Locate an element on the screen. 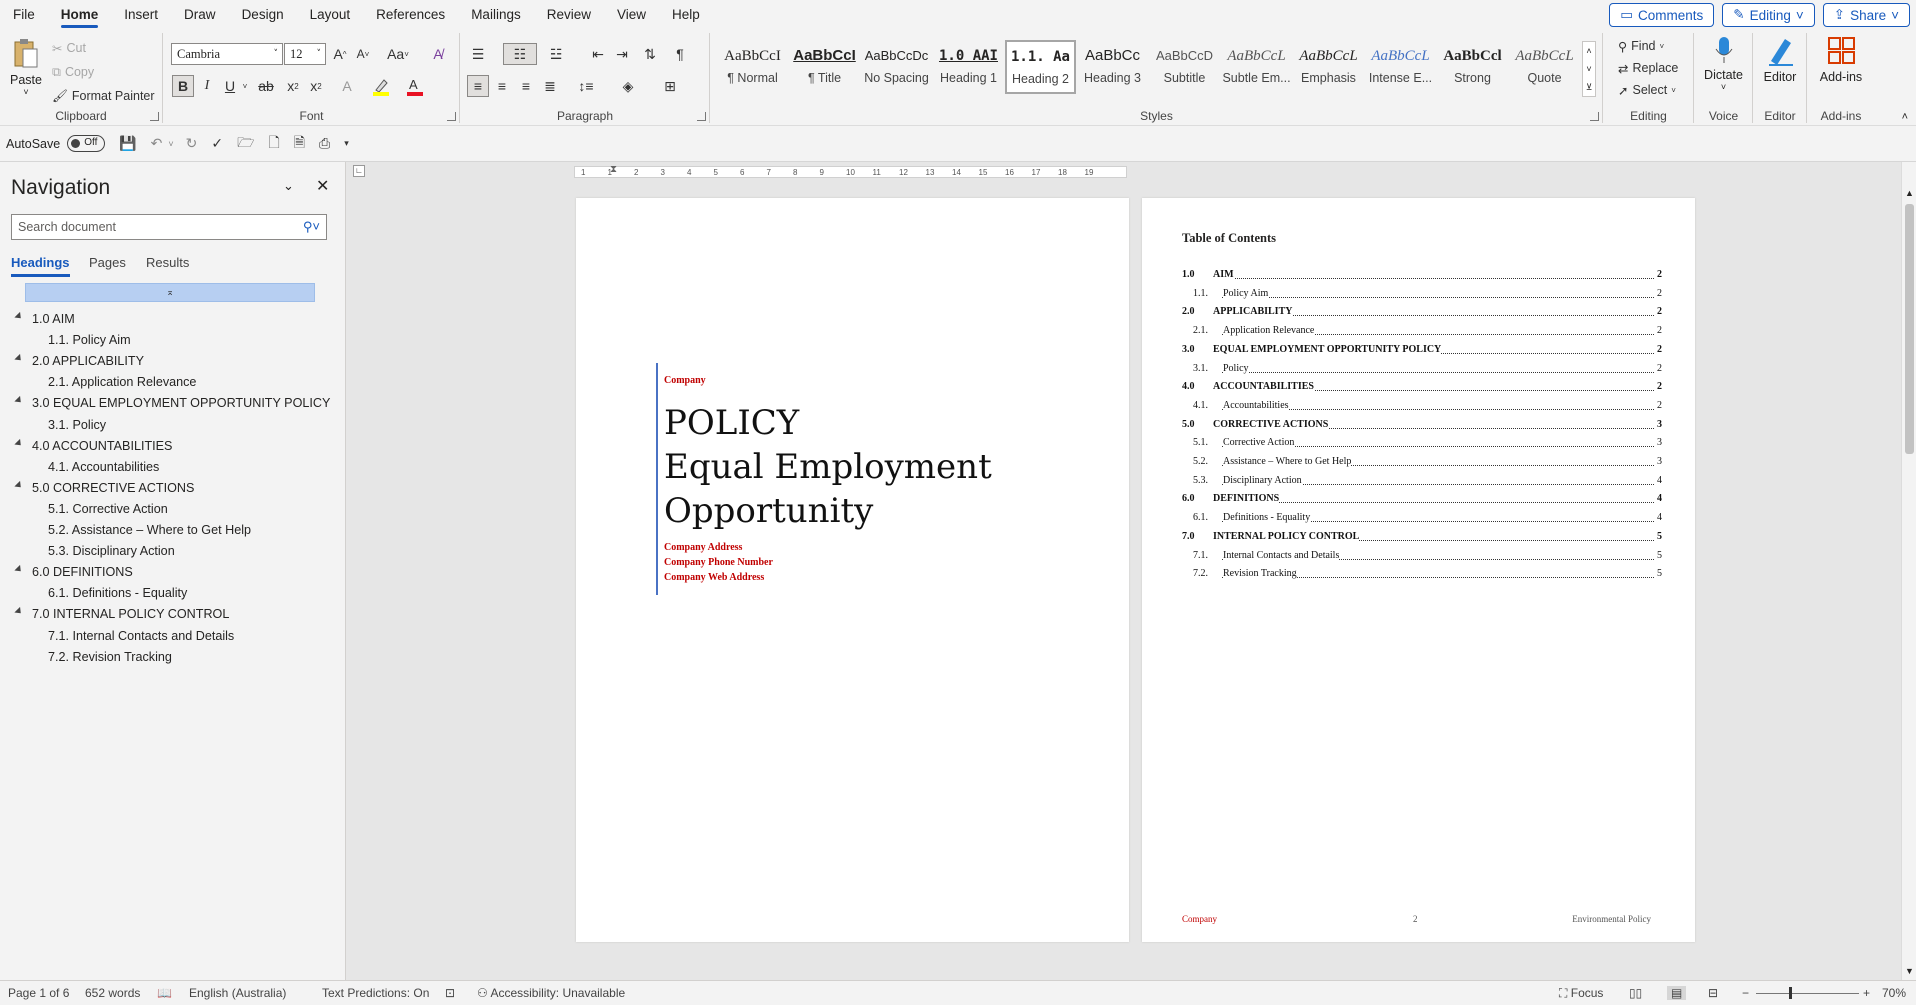 The image size is (1916, 1005). style-subtitle: AaBbCcD Subtitle is located at coordinates (1184, 67).